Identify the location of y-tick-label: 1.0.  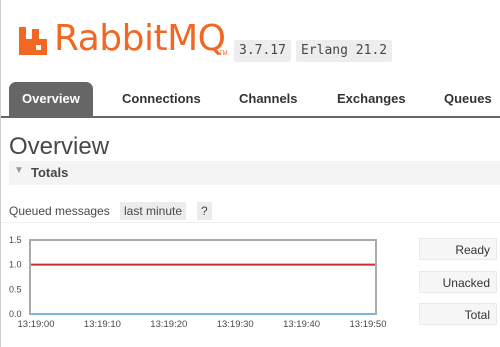
(15, 265).